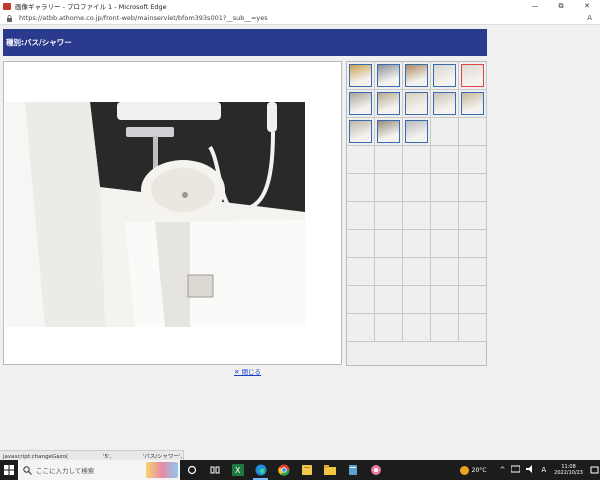  What do you see at coordinates (191, 470) in the screenshot?
I see `cortana-icon` at bounding box center [191, 470].